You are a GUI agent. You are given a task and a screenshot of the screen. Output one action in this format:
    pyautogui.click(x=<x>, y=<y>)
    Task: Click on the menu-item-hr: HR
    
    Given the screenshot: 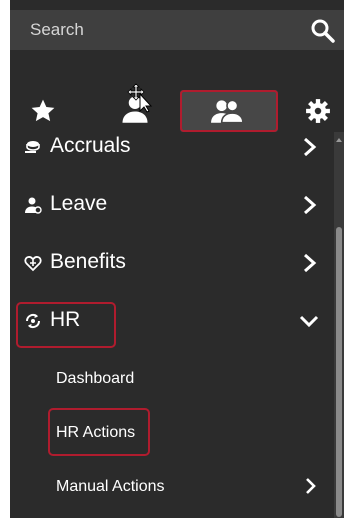 What is the action you would take?
    pyautogui.click(x=172, y=321)
    